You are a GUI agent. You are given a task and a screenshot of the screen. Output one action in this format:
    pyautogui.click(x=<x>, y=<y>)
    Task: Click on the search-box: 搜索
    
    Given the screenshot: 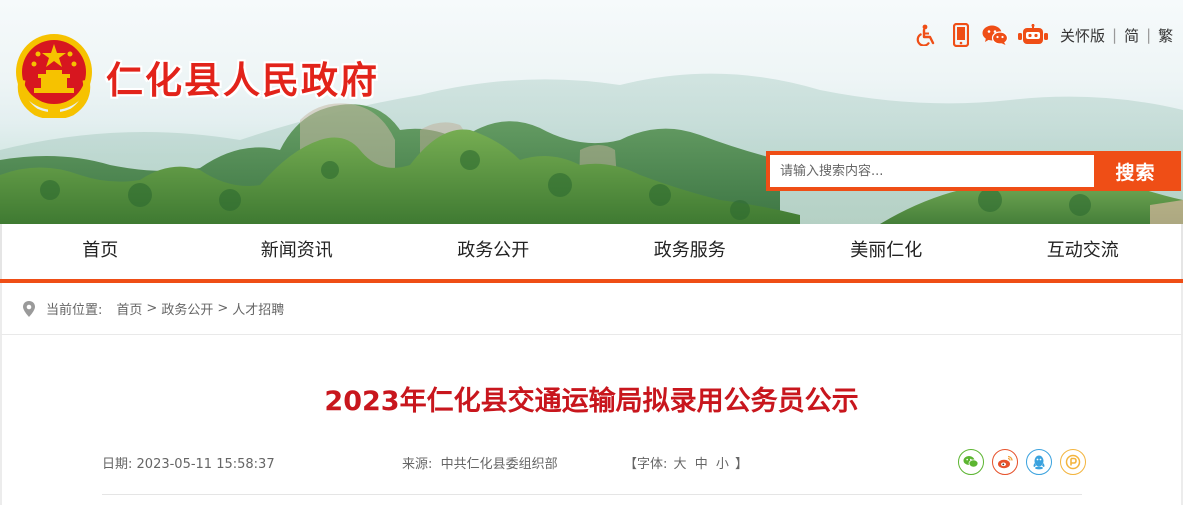 What is the action you would take?
    pyautogui.click(x=973, y=171)
    